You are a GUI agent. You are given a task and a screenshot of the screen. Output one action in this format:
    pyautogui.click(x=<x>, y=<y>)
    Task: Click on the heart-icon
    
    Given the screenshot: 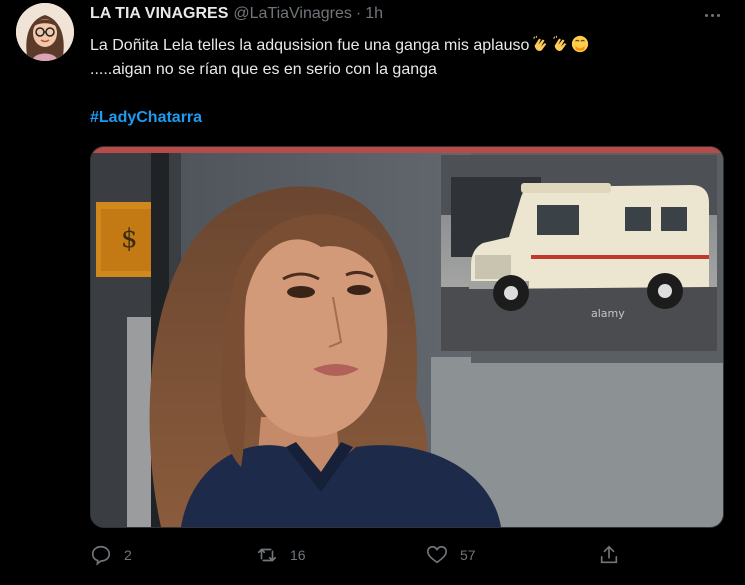 What is the action you would take?
    pyautogui.click(x=437, y=554)
    